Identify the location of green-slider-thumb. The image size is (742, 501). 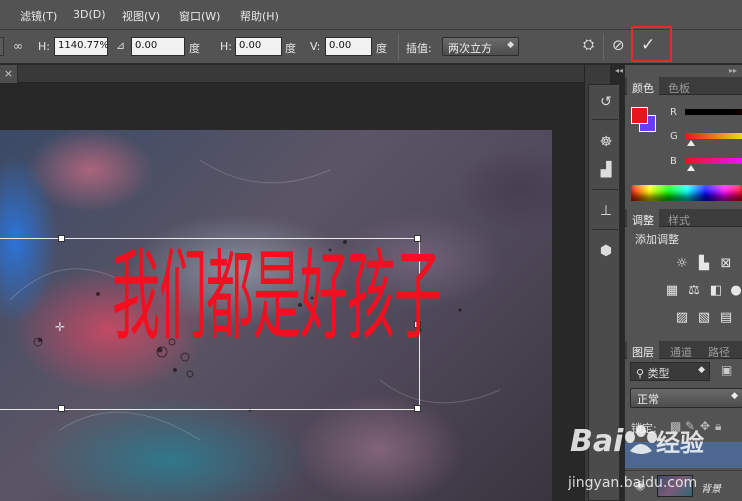
(691, 143).